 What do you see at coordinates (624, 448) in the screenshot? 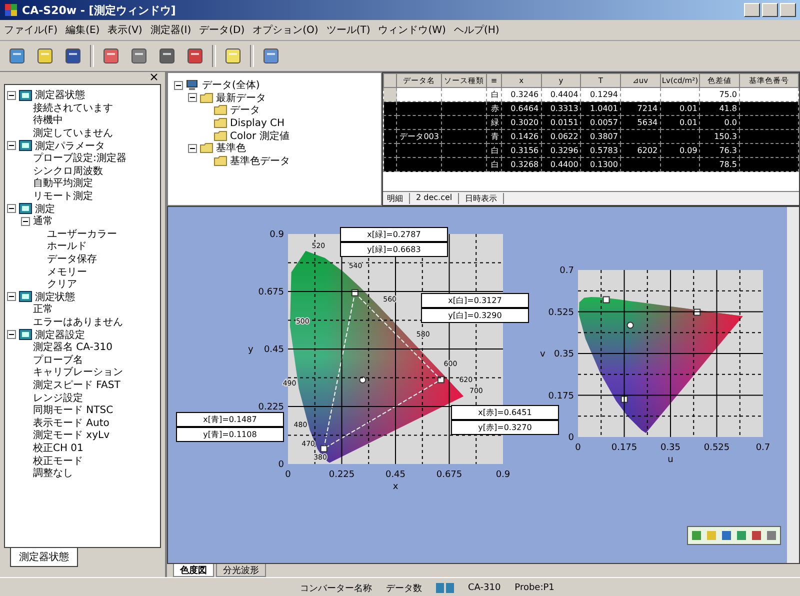
I see `axis-tick-label: 0.175` at bounding box center [624, 448].